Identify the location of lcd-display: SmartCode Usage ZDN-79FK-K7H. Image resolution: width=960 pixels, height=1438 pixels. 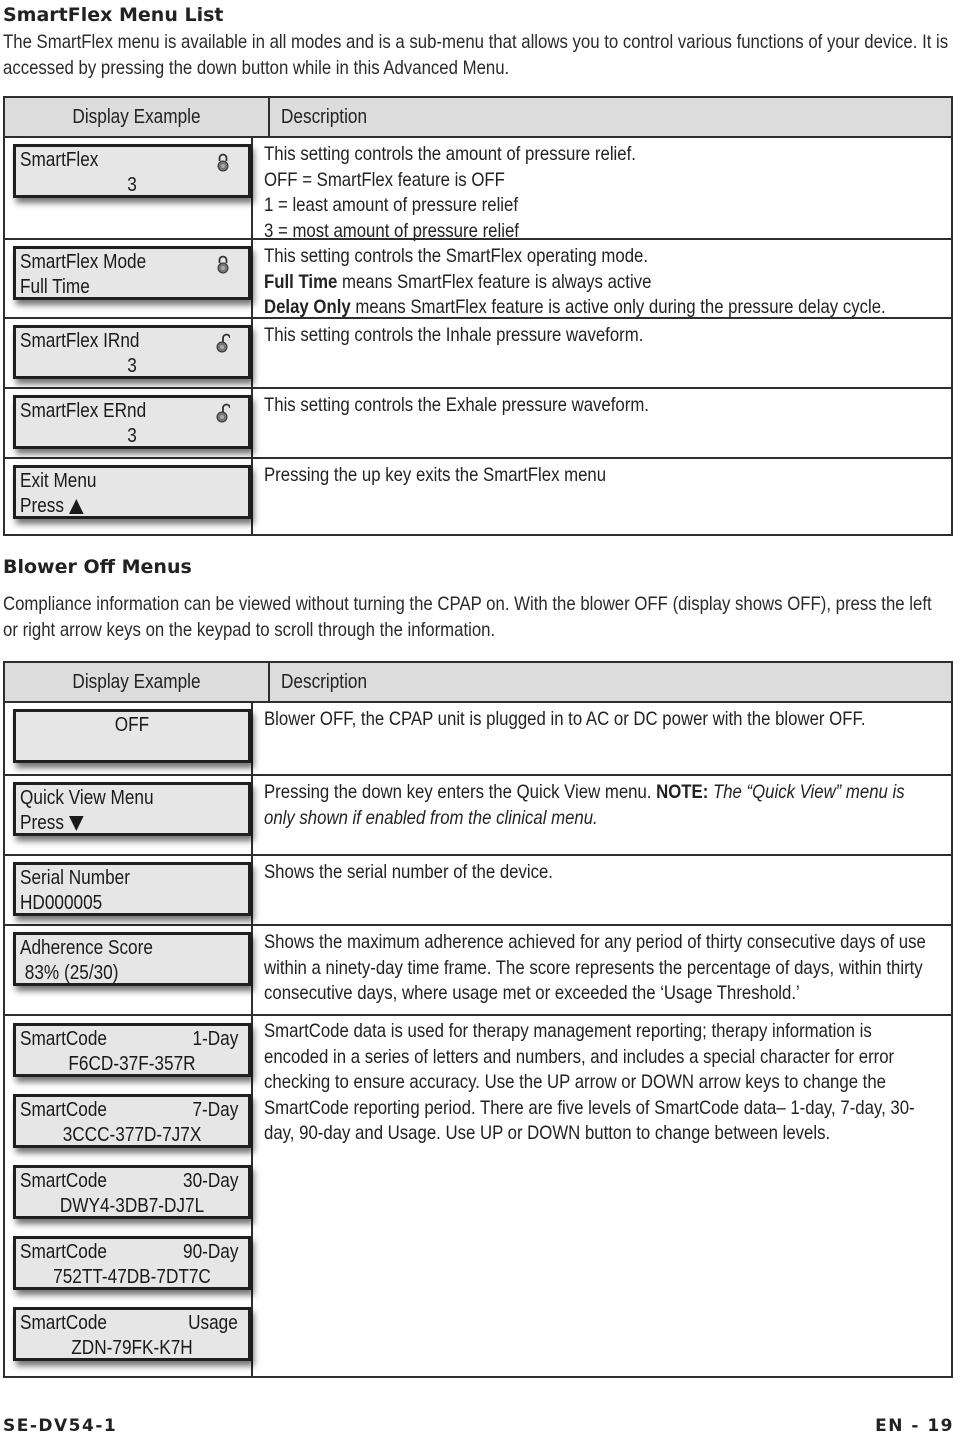
(132, 1334).